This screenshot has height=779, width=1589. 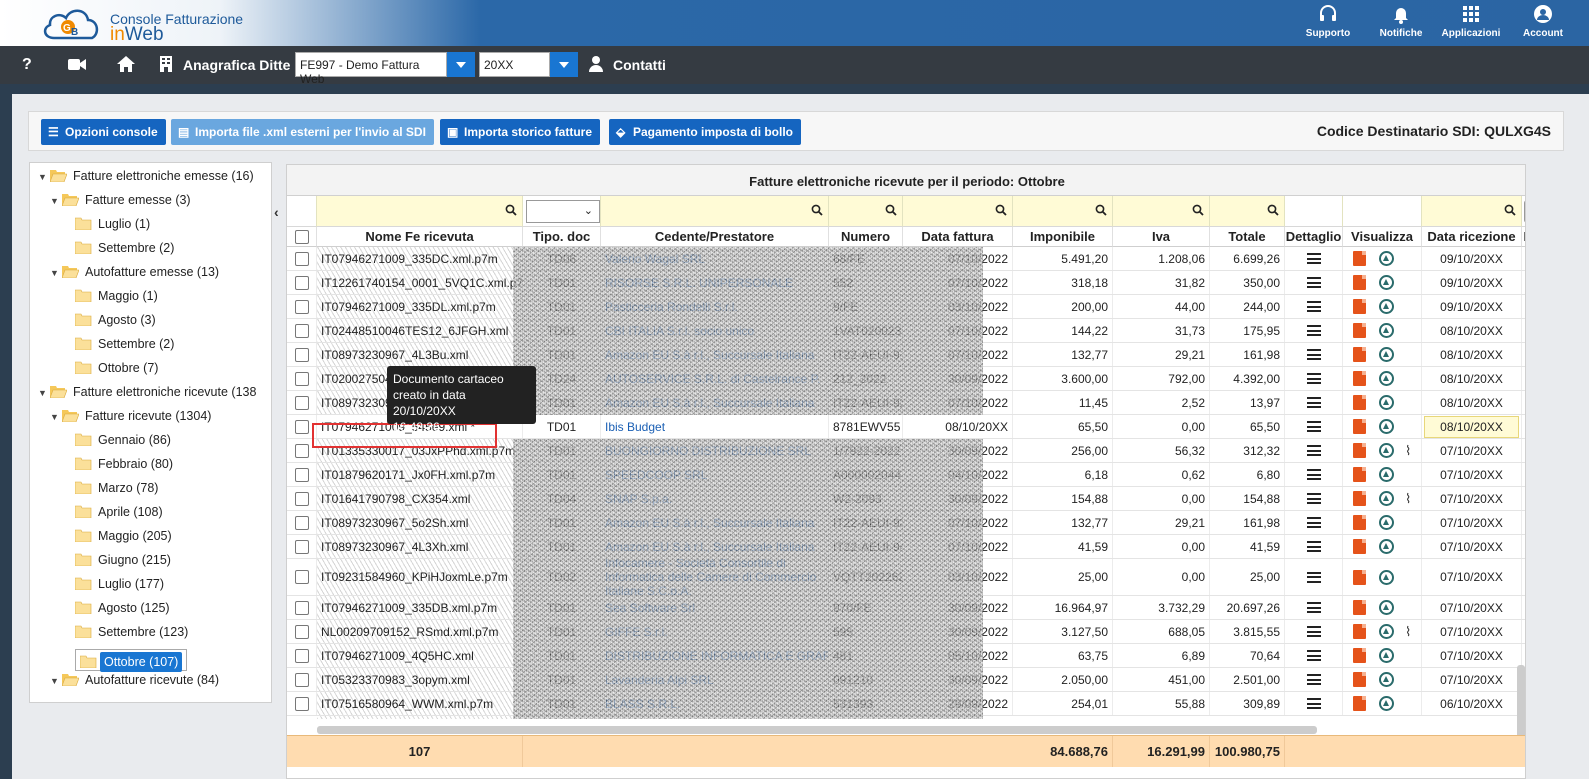 I want to click on data-ricezione-highlight: 08/10/20XX, so click(x=1471, y=426).